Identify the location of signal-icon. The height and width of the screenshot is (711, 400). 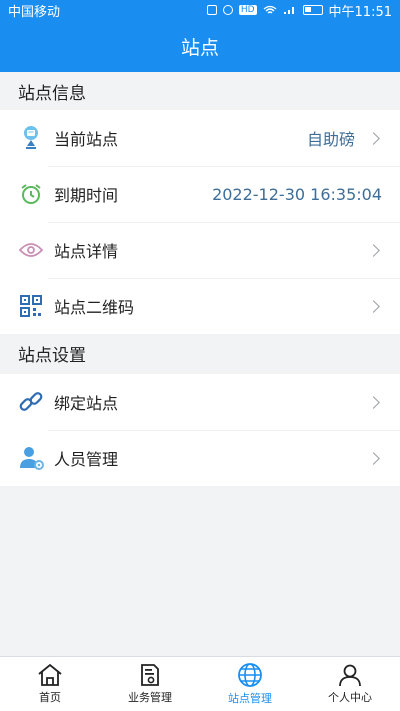
(288, 10).